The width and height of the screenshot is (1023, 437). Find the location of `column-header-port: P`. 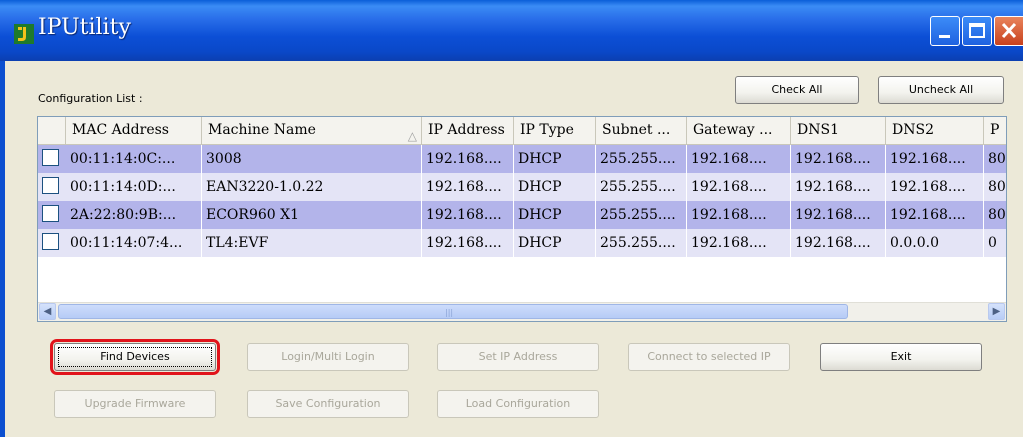

column-header-port: P is located at coordinates (995, 130).